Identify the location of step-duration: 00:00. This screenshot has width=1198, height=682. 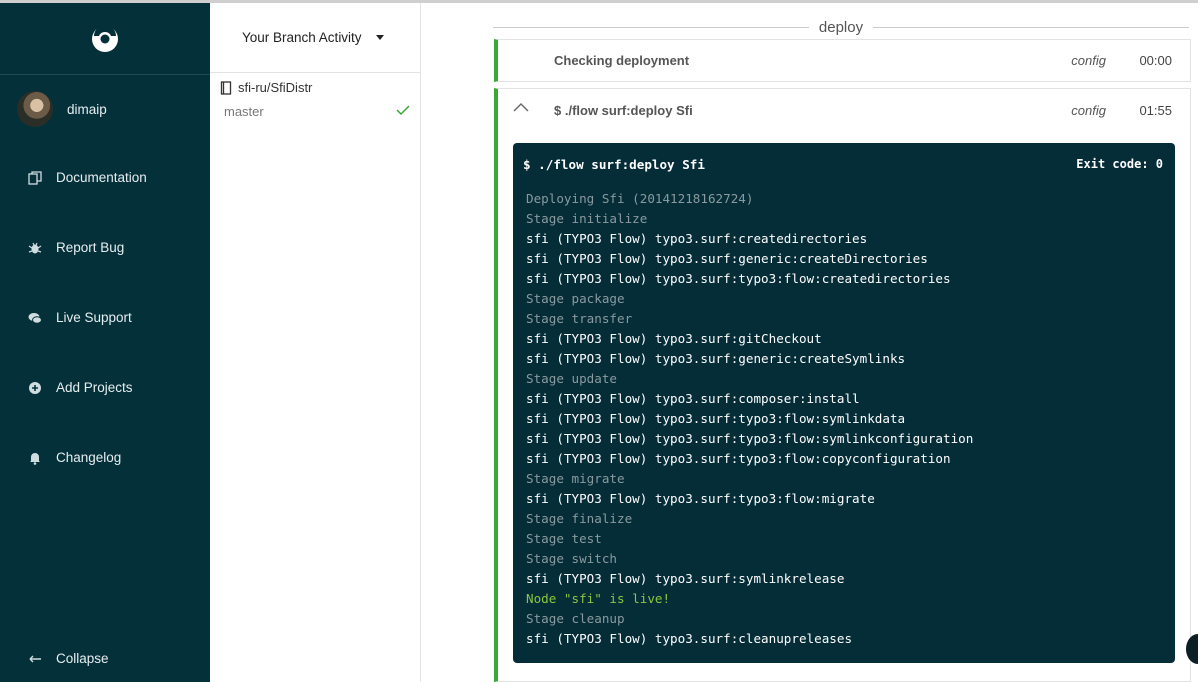
(1155, 60).